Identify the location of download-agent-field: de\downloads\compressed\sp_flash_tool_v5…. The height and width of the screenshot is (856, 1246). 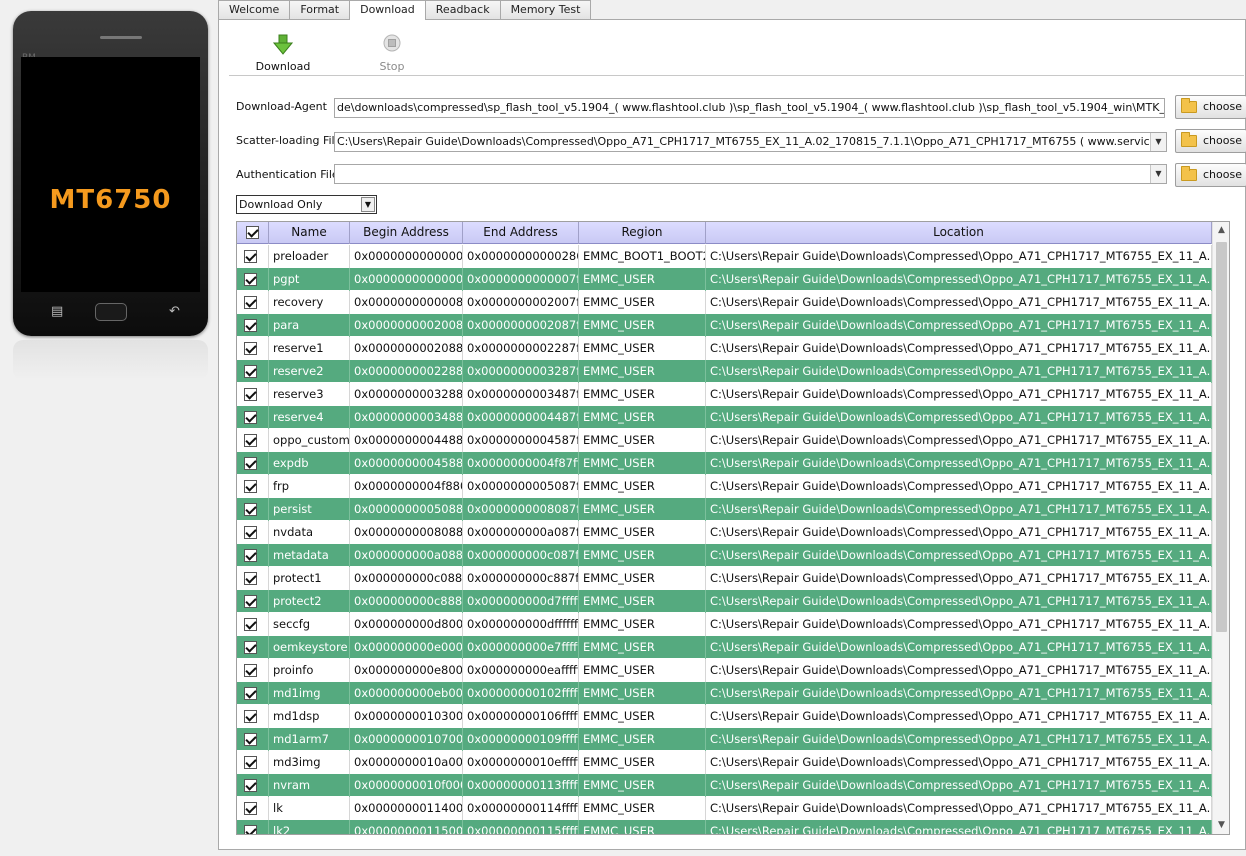
(749, 108).